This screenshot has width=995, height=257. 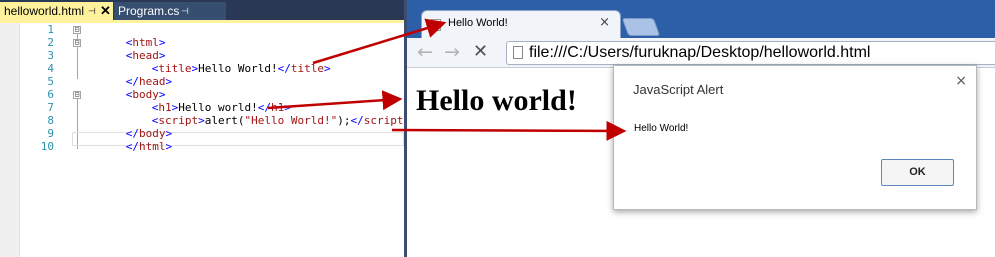 I want to click on alert-title: JavaScript Alert, so click(x=678, y=89).